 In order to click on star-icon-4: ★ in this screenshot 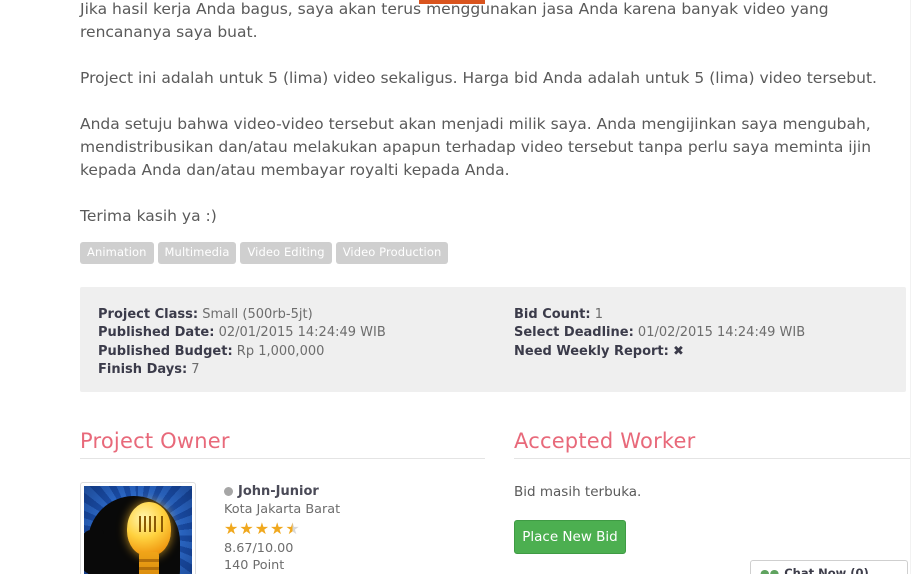, I will do `click(277, 528)`.